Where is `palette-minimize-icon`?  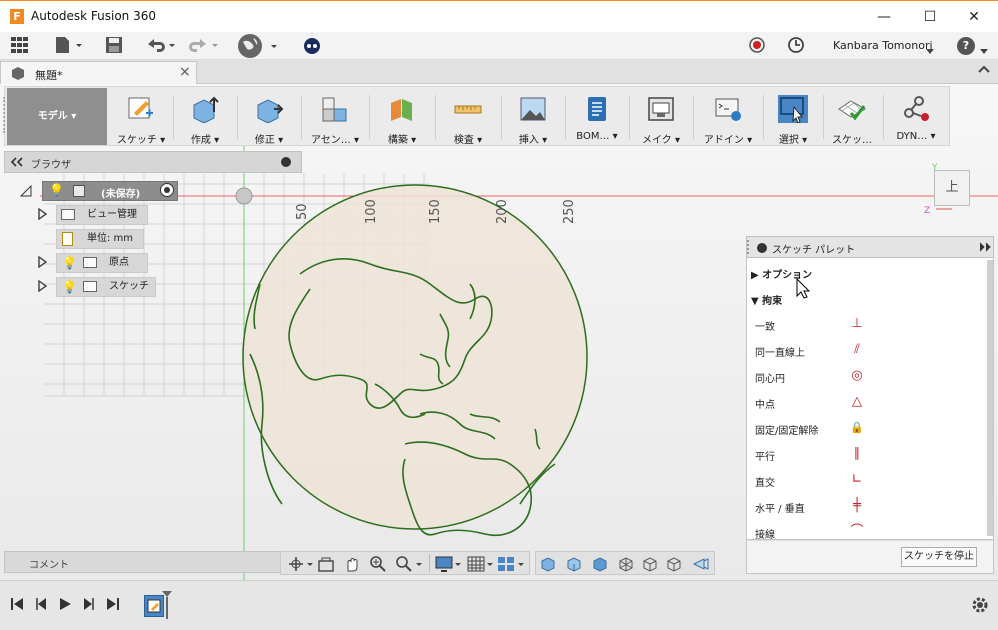
palette-minimize-icon is located at coordinates (762, 248).